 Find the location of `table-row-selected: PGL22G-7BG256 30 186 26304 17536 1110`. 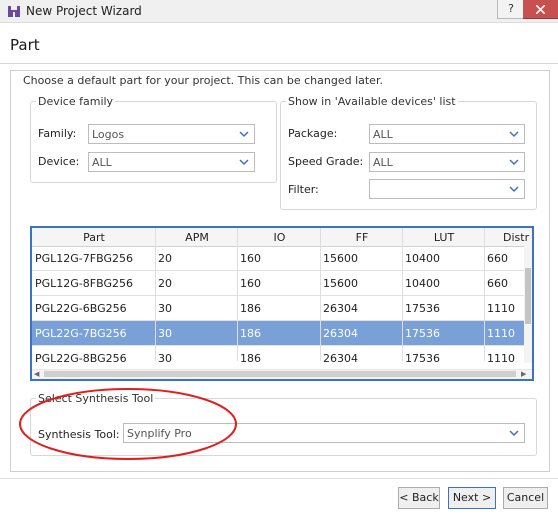

table-row-selected: PGL22G-7BG256 30 186 26304 17536 1110 is located at coordinates (281, 333).